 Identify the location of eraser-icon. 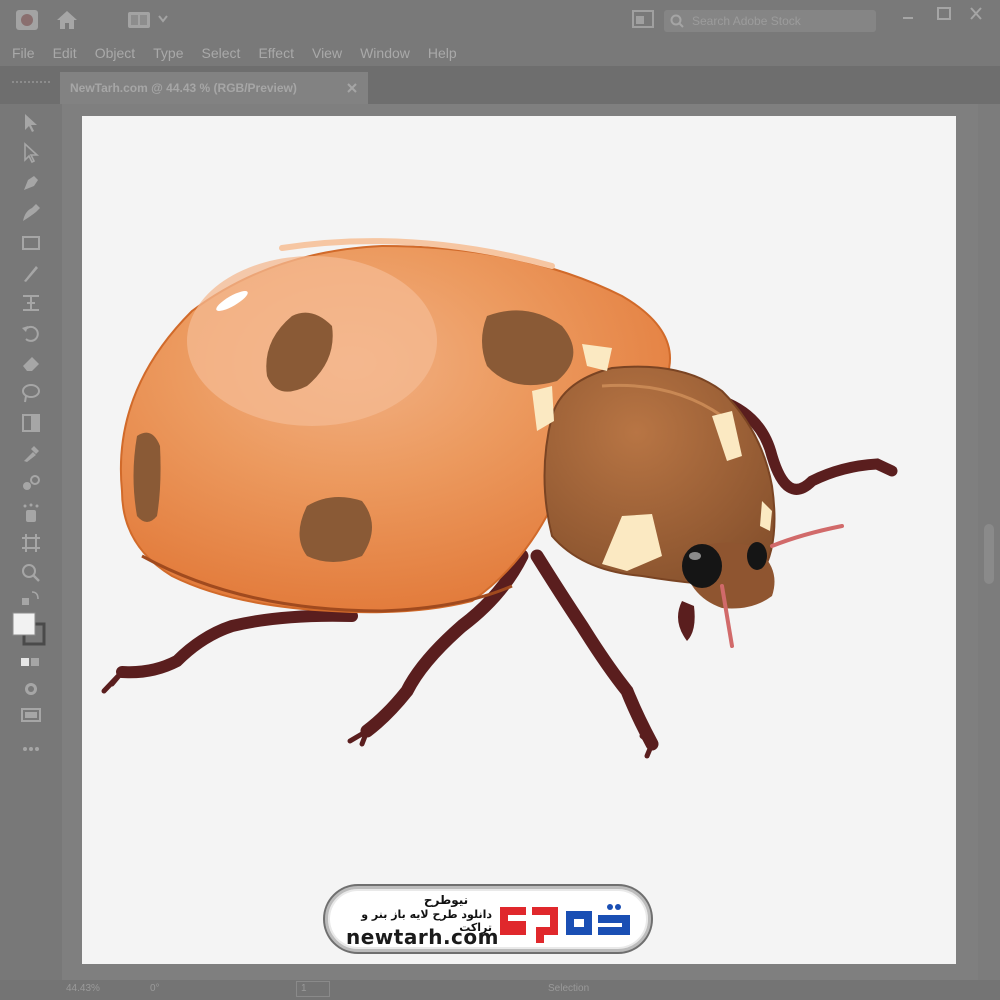
(31, 363).